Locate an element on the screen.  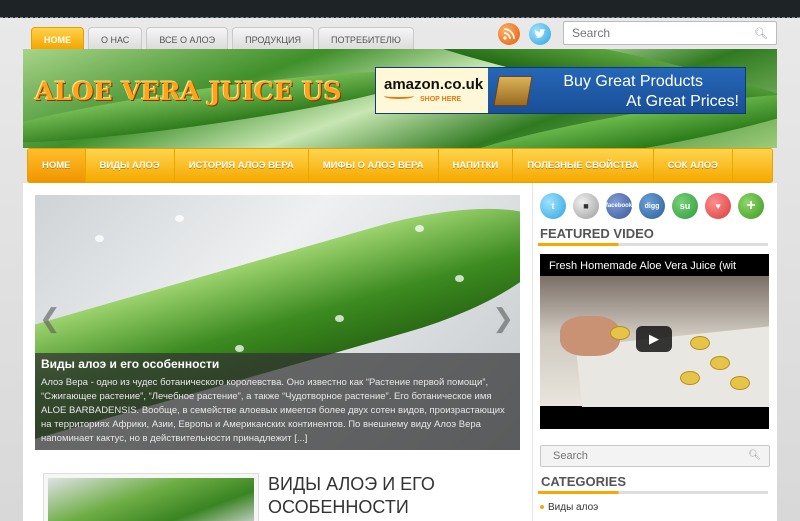
post-thumbnail-image is located at coordinates (151, 499).